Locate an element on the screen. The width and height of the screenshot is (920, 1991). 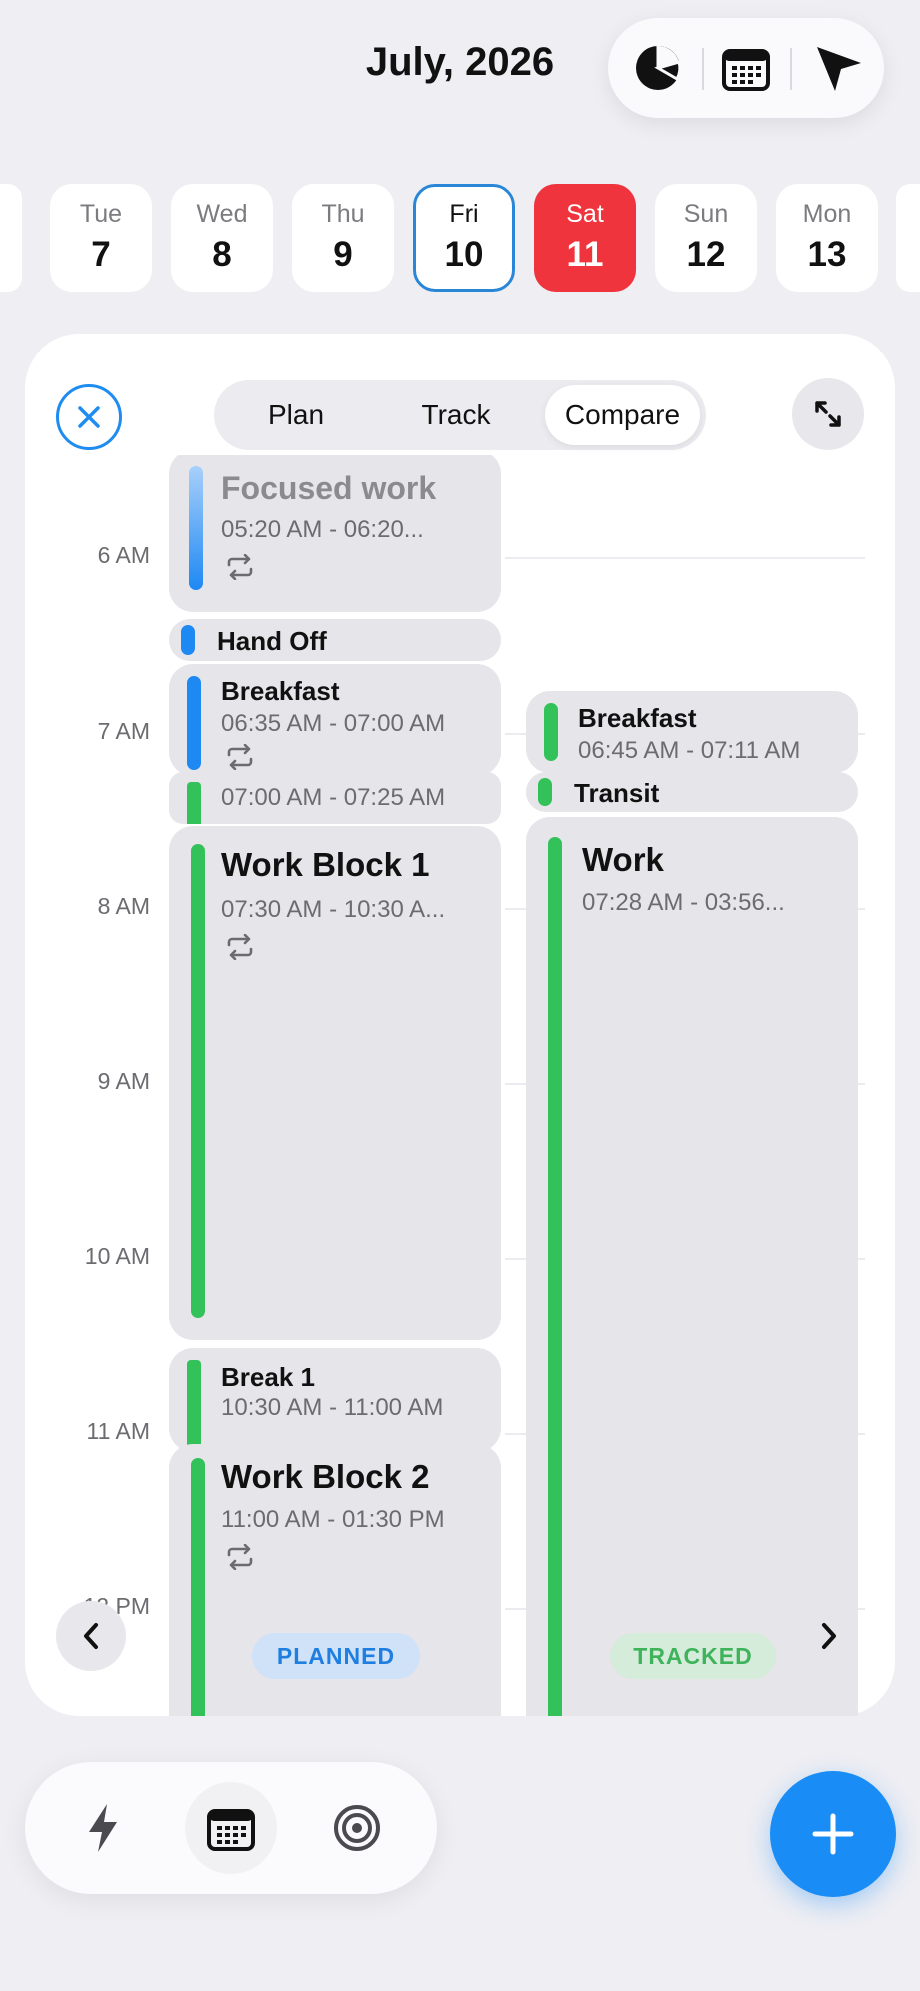
toolbar is located at coordinates (746, 68).